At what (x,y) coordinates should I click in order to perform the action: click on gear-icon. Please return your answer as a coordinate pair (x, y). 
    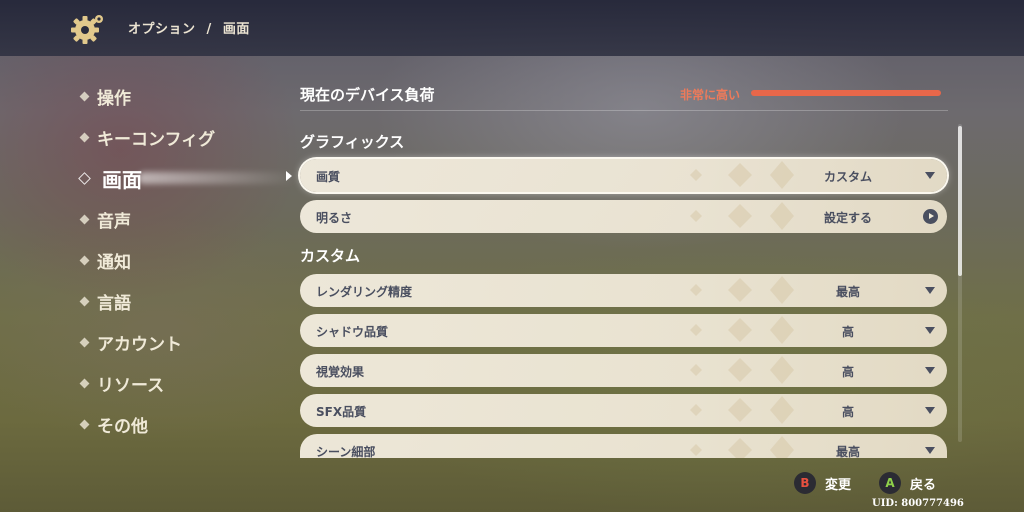
    Looking at the image, I should click on (87, 29).